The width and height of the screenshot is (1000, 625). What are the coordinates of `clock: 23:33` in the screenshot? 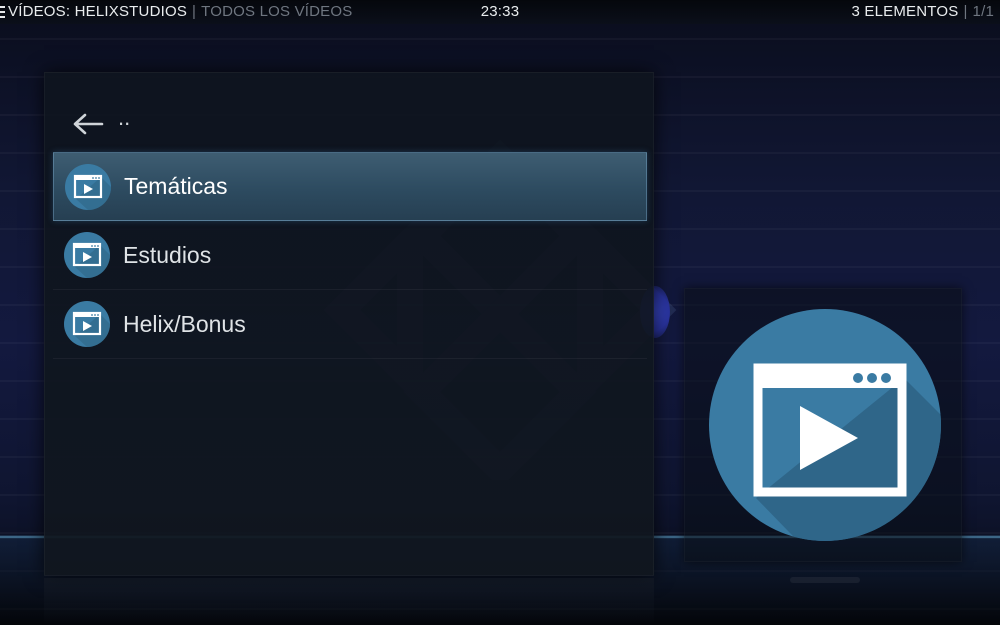 It's located at (500, 11).